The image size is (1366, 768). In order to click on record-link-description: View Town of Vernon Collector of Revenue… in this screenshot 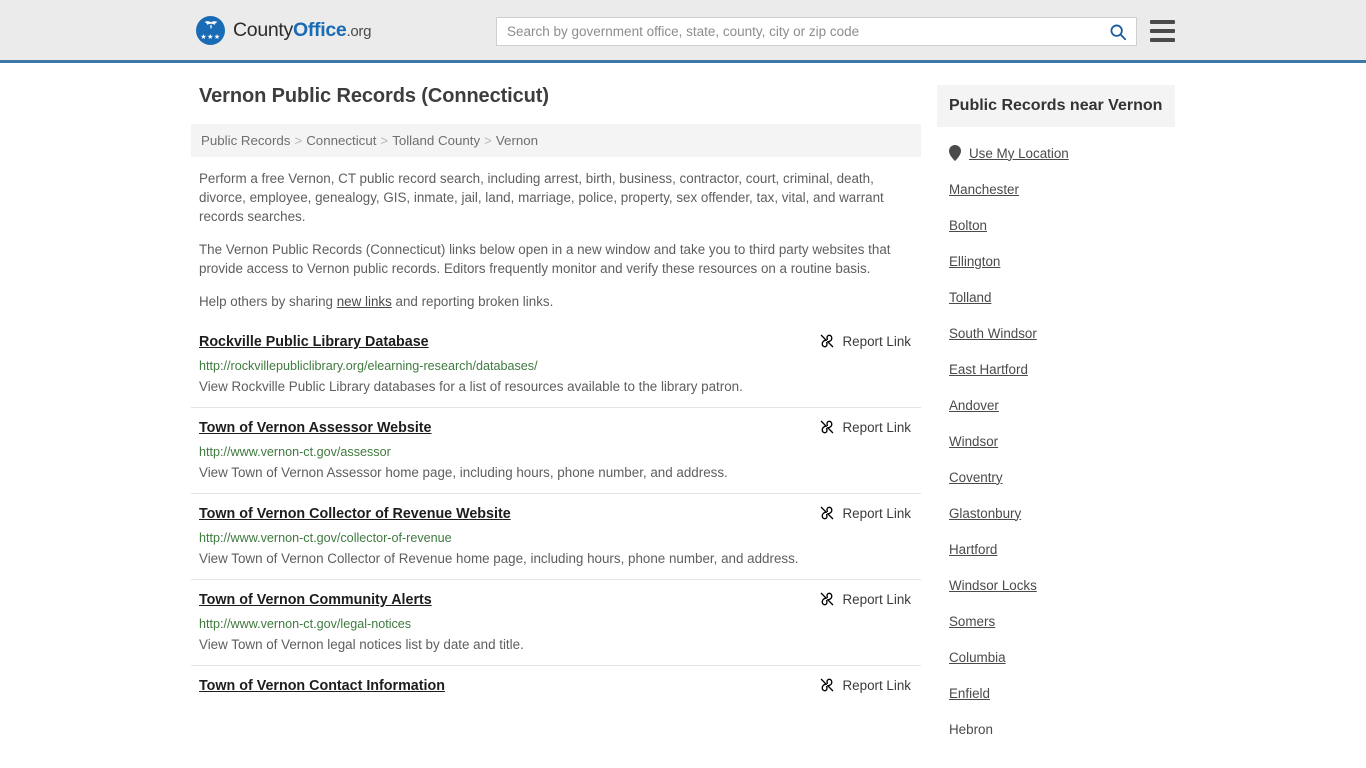, I will do `click(499, 558)`.